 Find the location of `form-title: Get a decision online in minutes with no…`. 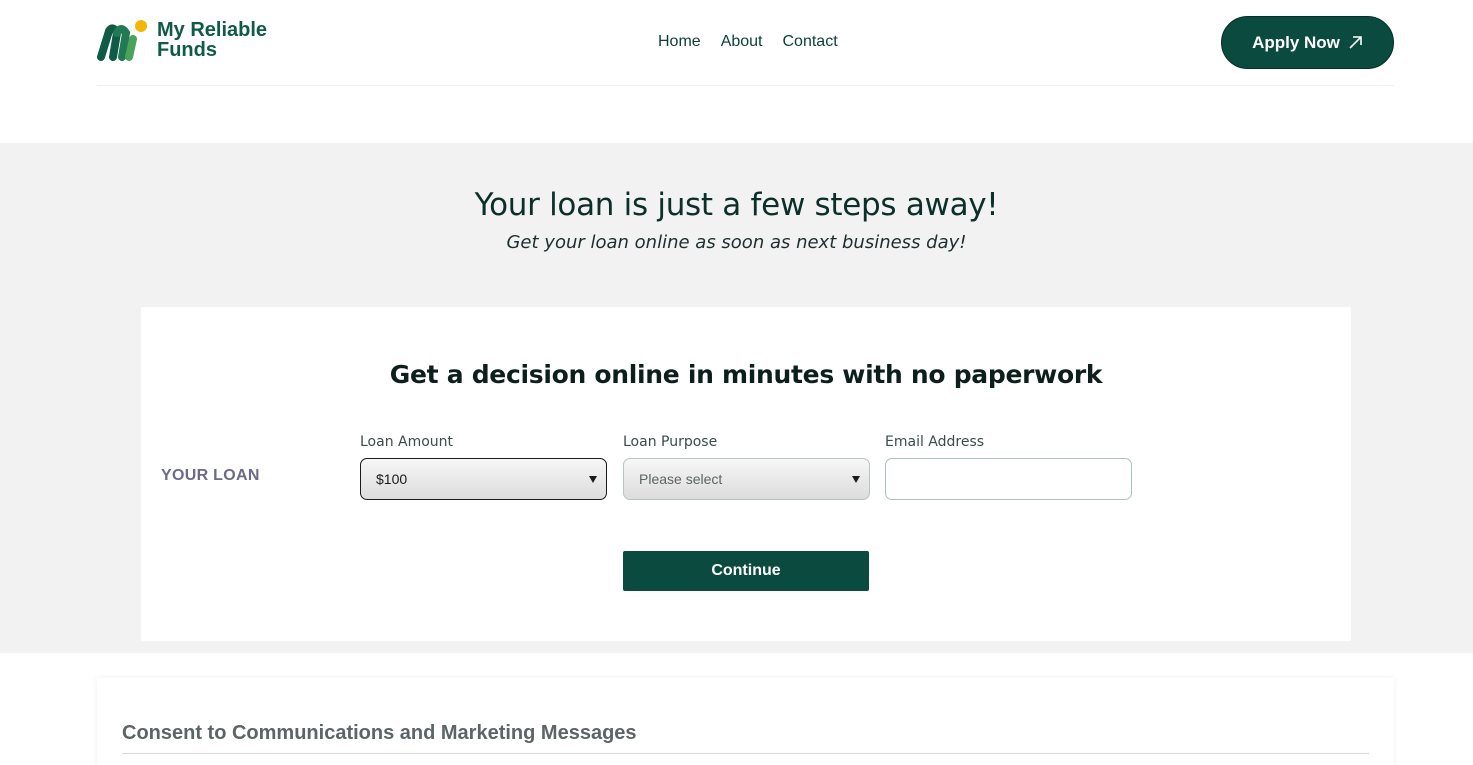

form-title: Get a decision online in minutes with no… is located at coordinates (746, 374).